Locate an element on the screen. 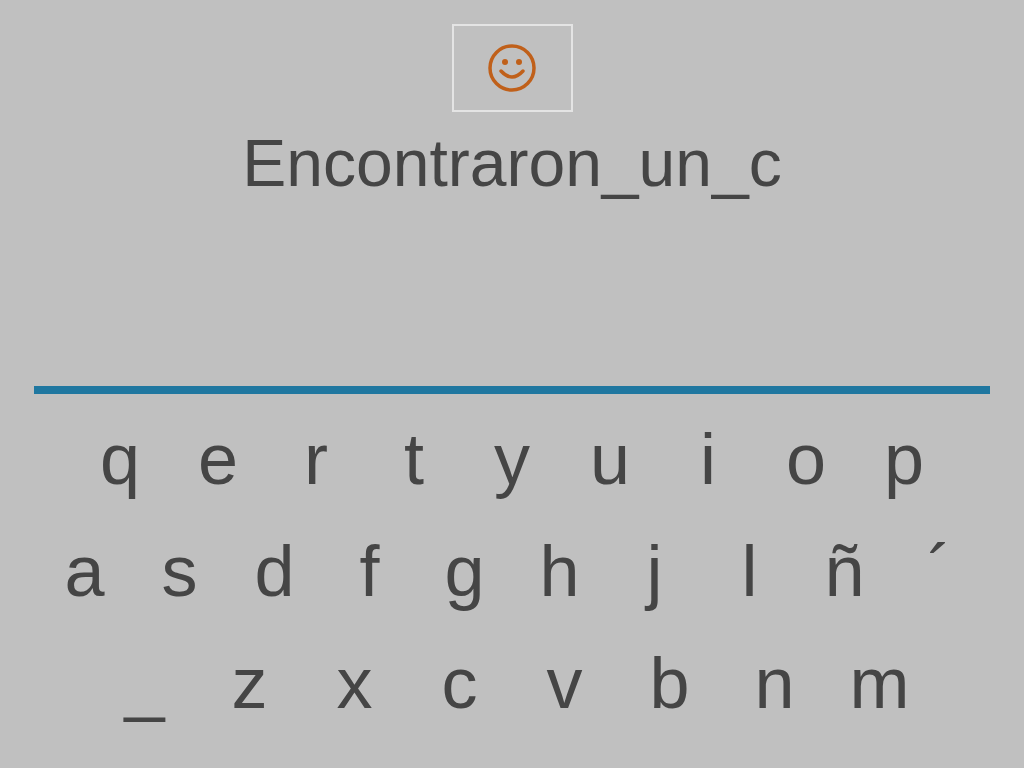 The image size is (1024, 768). letter-key: _ is located at coordinates (144, 683).